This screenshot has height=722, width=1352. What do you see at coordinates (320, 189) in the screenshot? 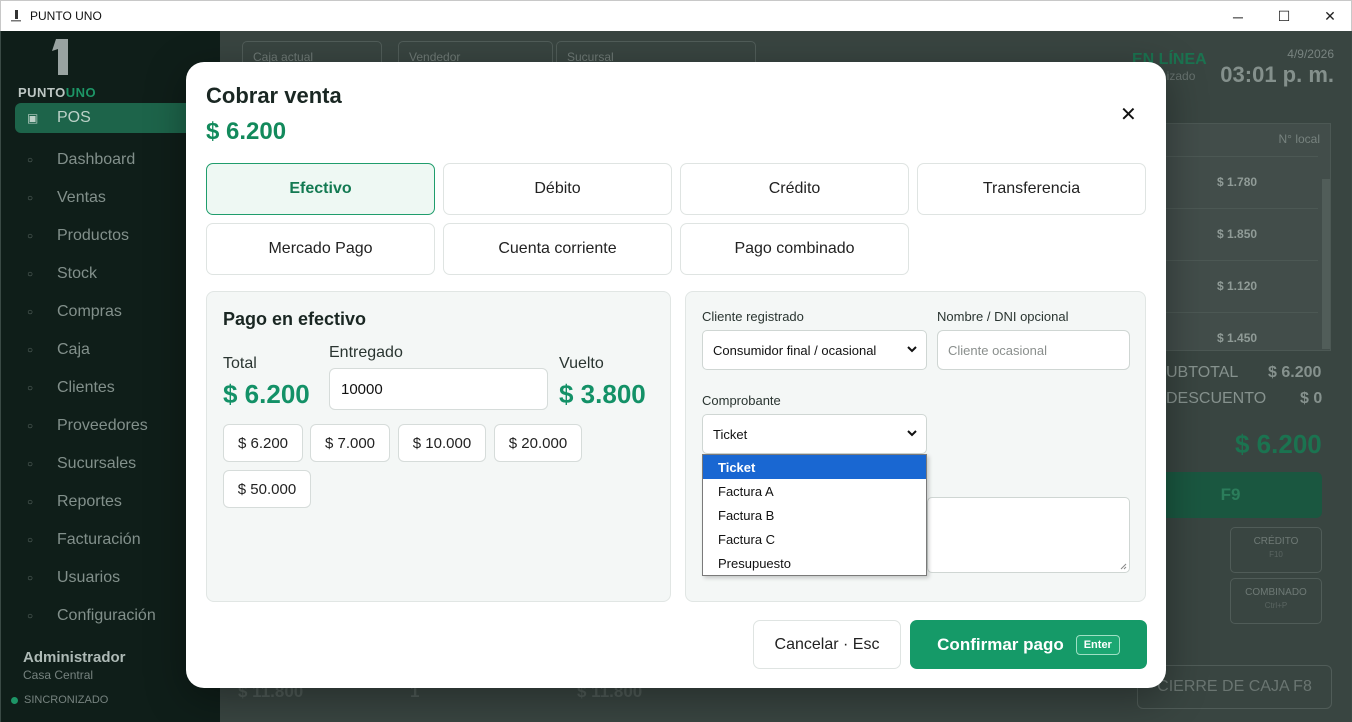
I see `method-cash-button: Efectivo` at bounding box center [320, 189].